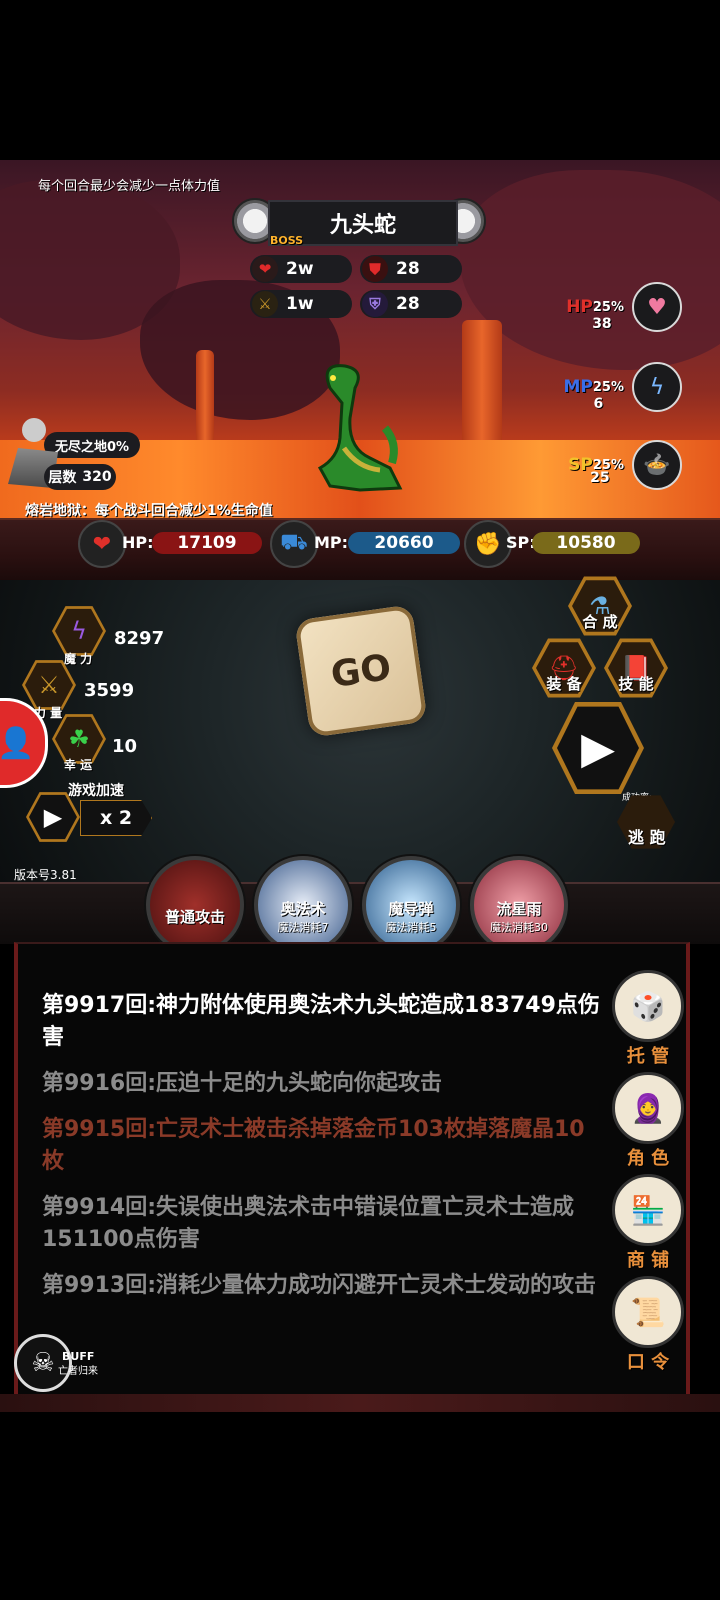 The image size is (720, 1600). I want to click on boss-tag: BOSS, so click(287, 240).